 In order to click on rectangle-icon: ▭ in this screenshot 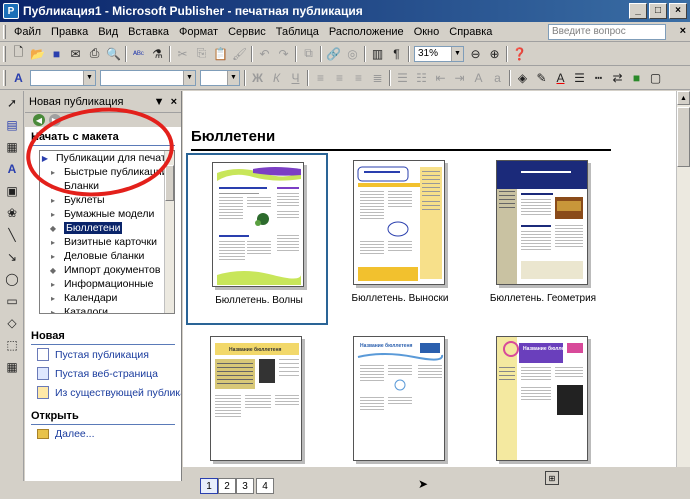, I will do `click(12, 301)`.